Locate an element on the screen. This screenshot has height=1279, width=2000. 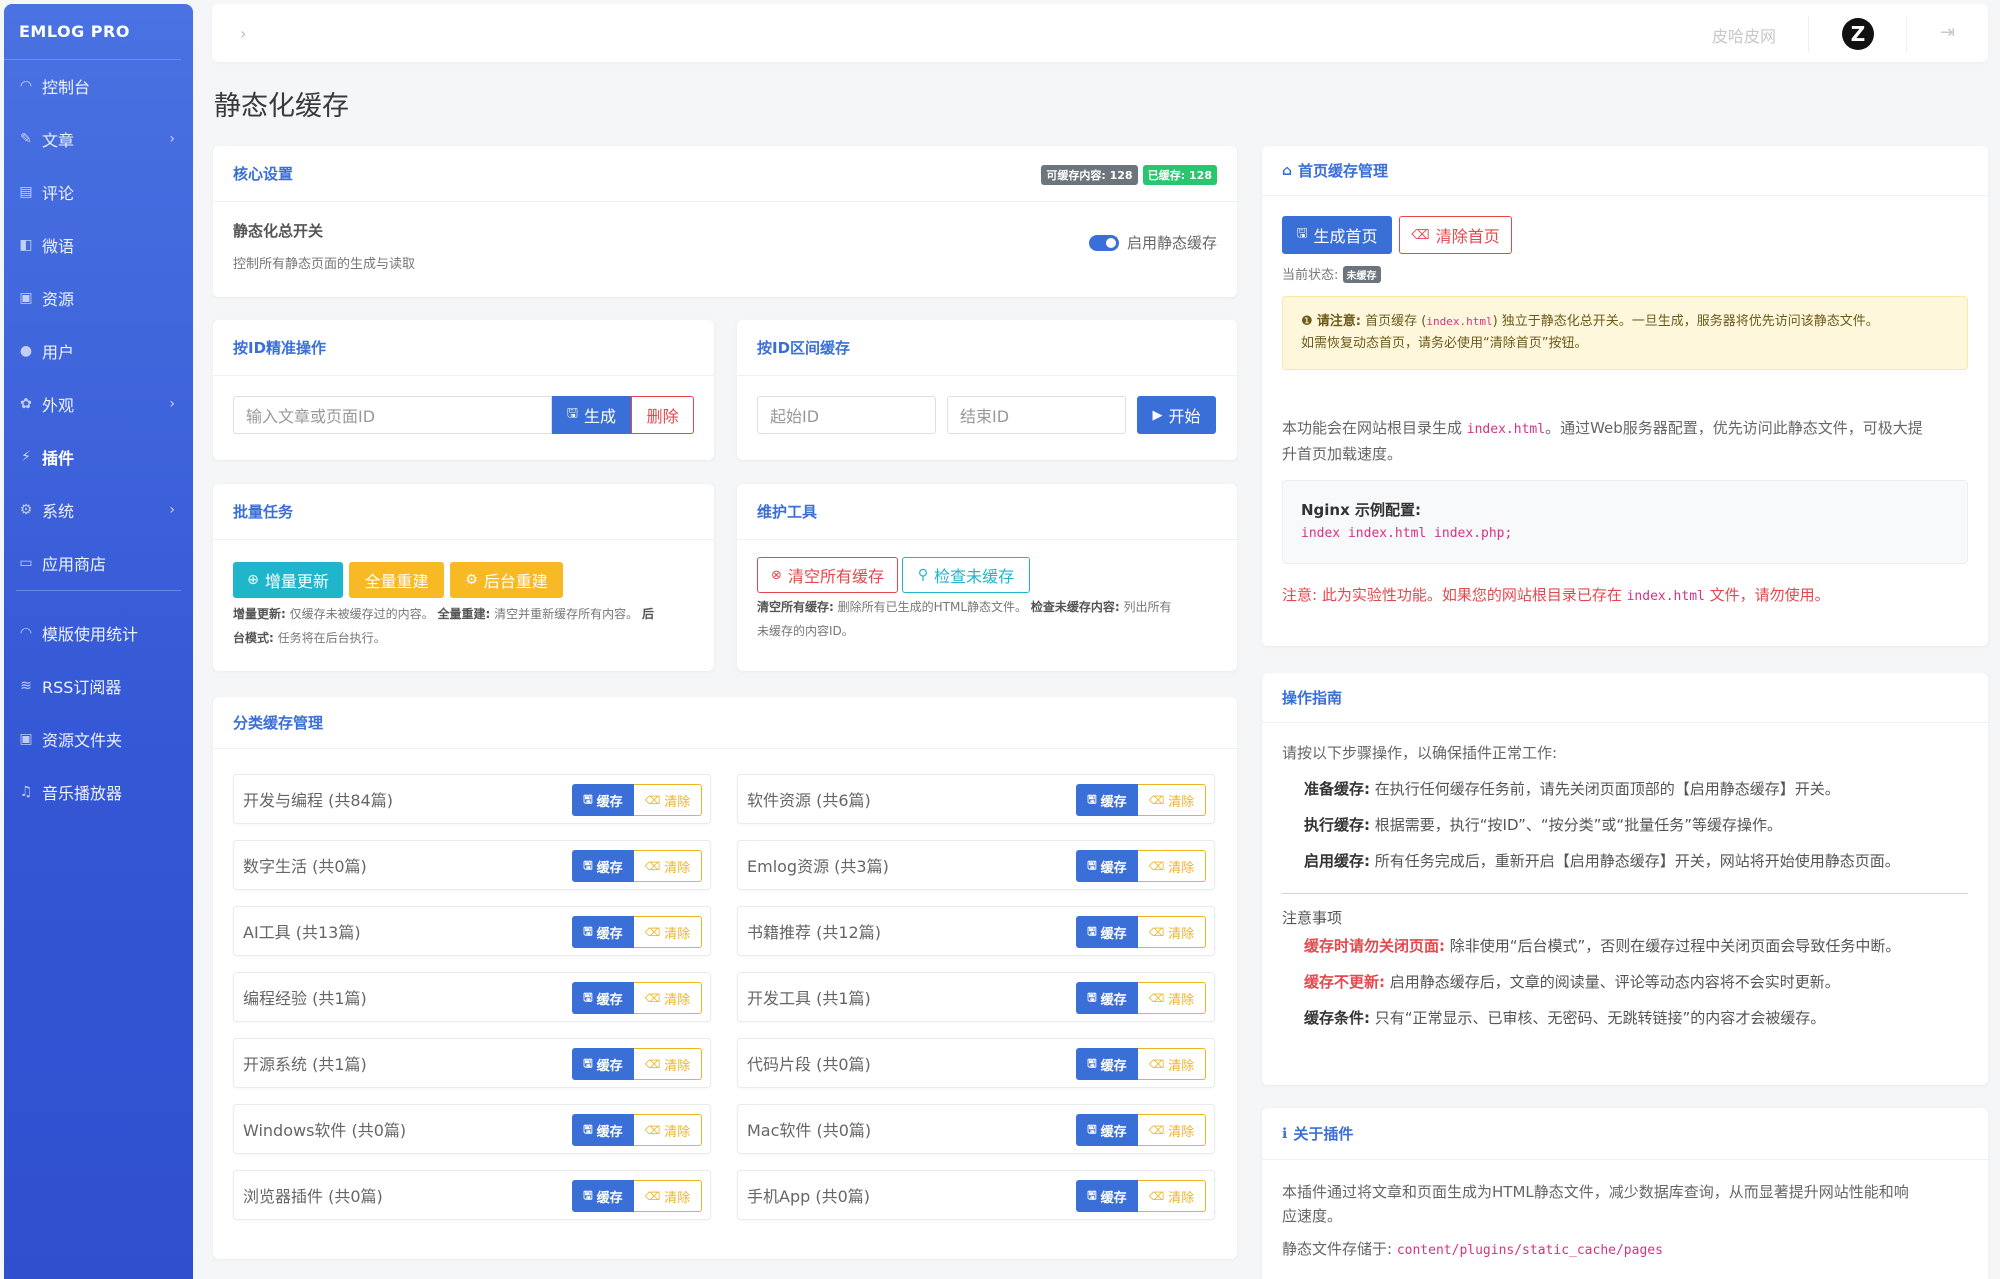
card-body: 起始ID 结束ID ▶ 开始 is located at coordinates (987, 414).